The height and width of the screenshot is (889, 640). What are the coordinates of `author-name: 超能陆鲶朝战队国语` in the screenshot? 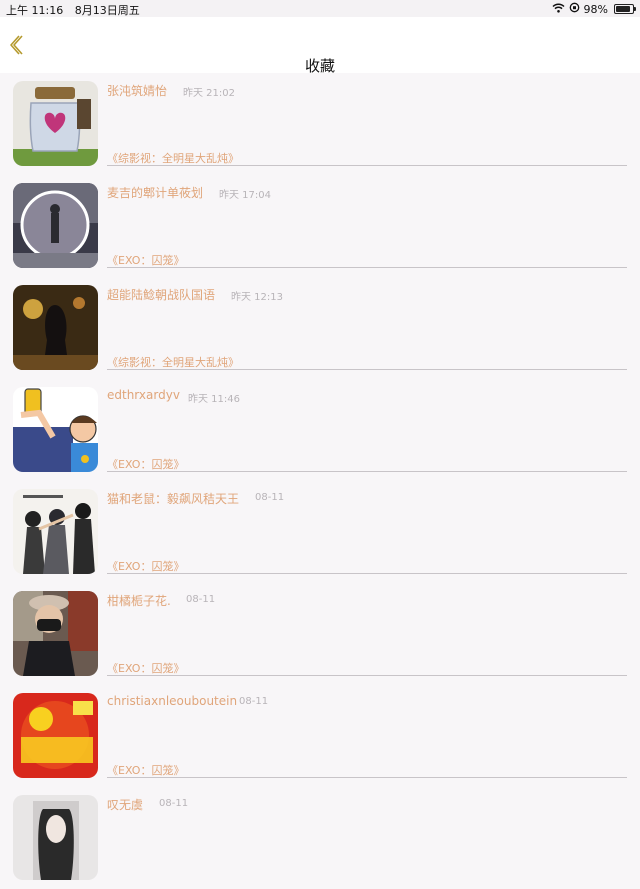 It's located at (161, 294).